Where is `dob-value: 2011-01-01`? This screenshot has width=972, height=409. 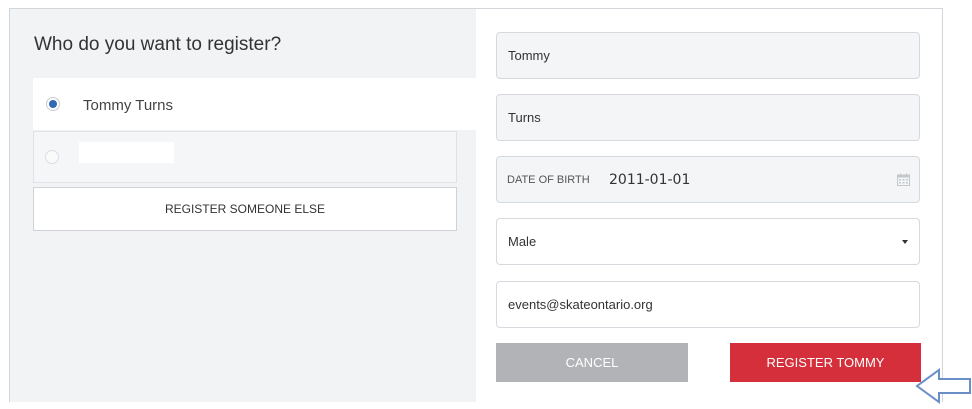
dob-value: 2011-01-01 is located at coordinates (650, 180).